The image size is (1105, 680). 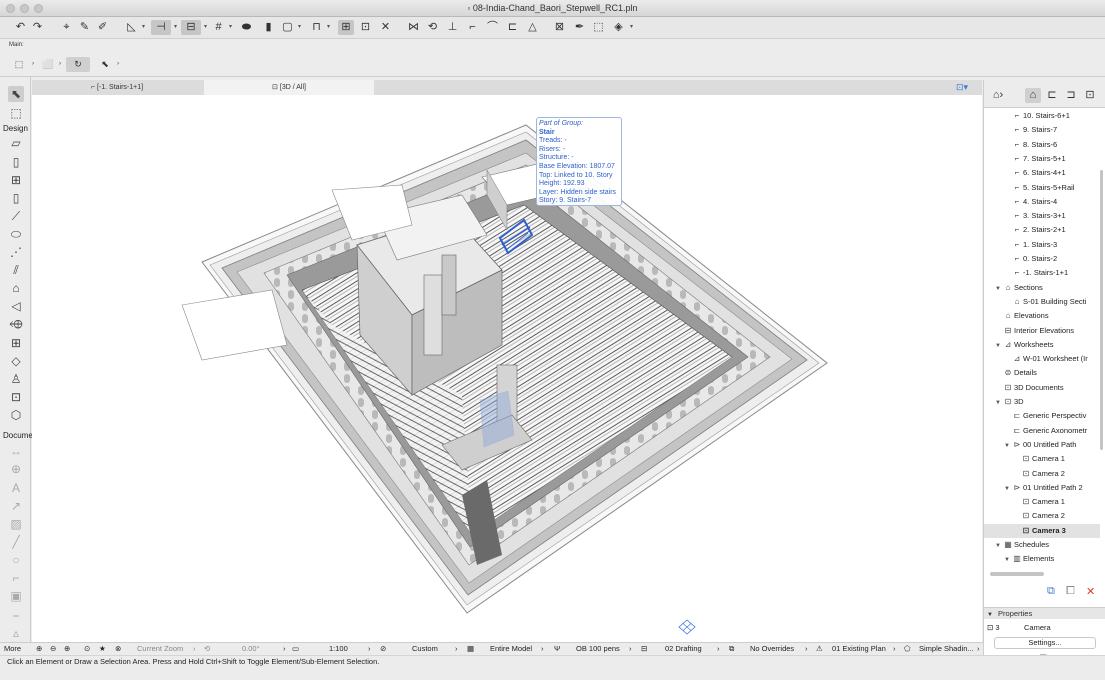 What do you see at coordinates (559, 27) in the screenshot?
I see `explode-icon: ⊠` at bounding box center [559, 27].